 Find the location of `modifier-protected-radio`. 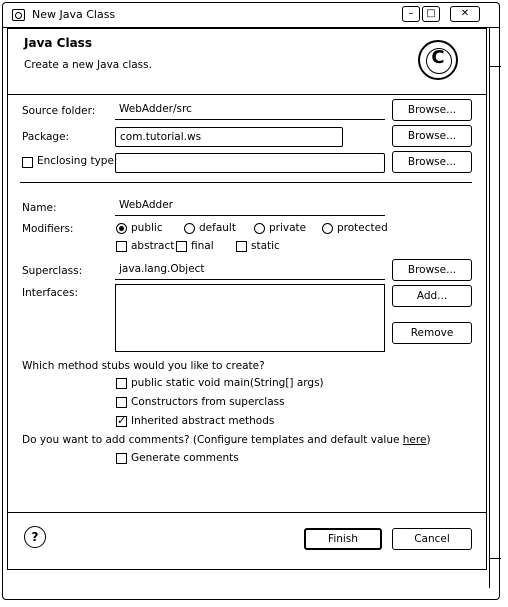

modifier-protected-radio is located at coordinates (327, 228).